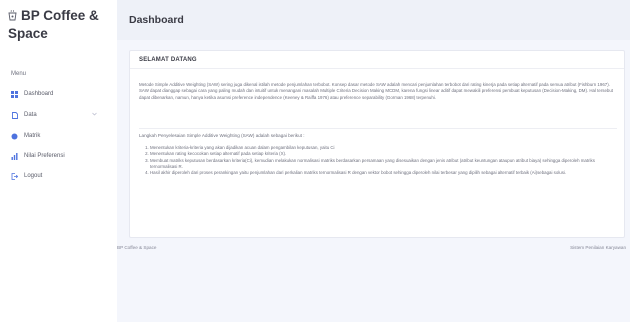 The height and width of the screenshot is (322, 630). I want to click on brand: BP Coffee & Space, so click(62, 25).